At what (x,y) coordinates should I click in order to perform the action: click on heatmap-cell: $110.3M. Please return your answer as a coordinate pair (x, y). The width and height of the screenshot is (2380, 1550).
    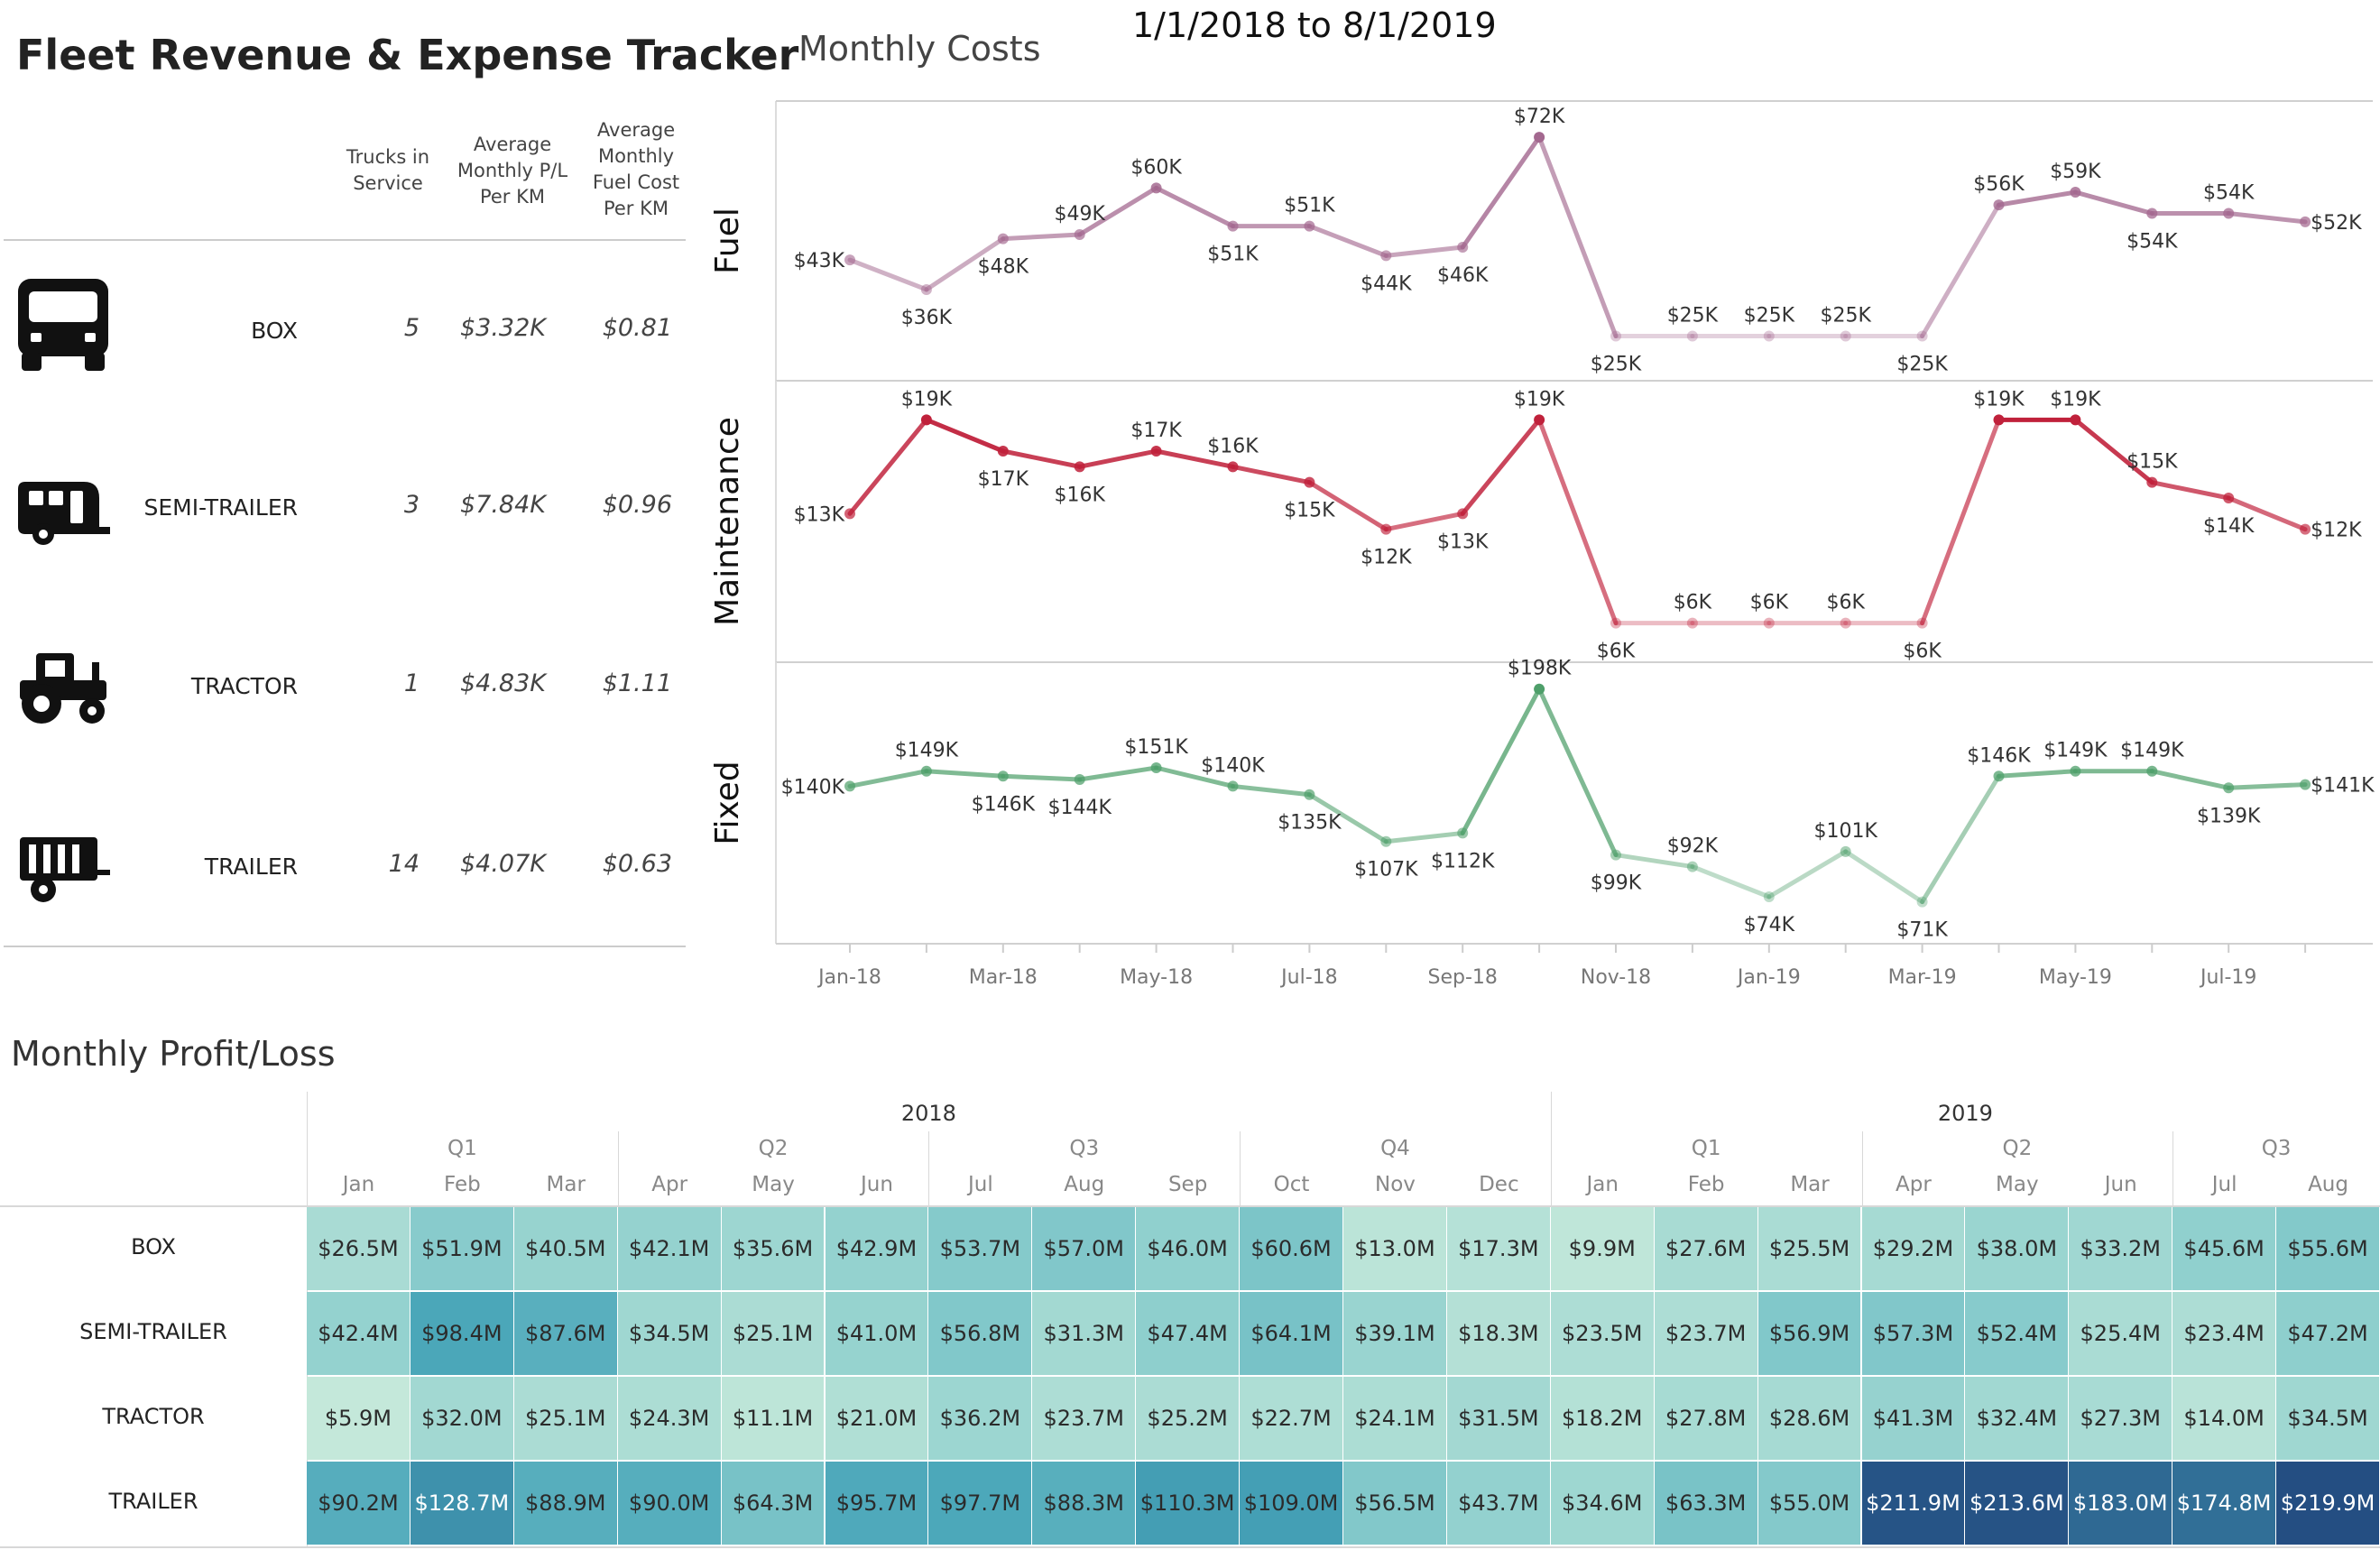
    Looking at the image, I should click on (1188, 1503).